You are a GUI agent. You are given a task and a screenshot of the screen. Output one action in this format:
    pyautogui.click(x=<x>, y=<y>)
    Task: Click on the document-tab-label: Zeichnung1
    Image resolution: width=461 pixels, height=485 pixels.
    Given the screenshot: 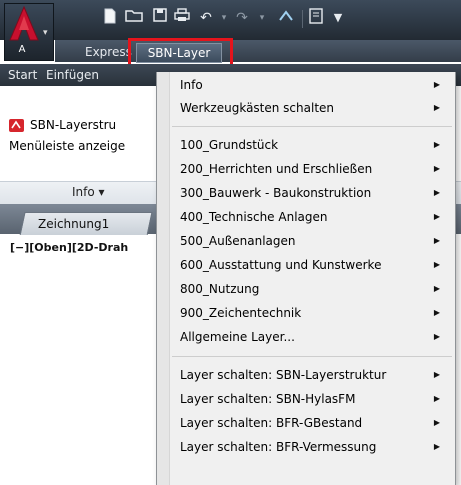 What is the action you would take?
    pyautogui.click(x=74, y=224)
    